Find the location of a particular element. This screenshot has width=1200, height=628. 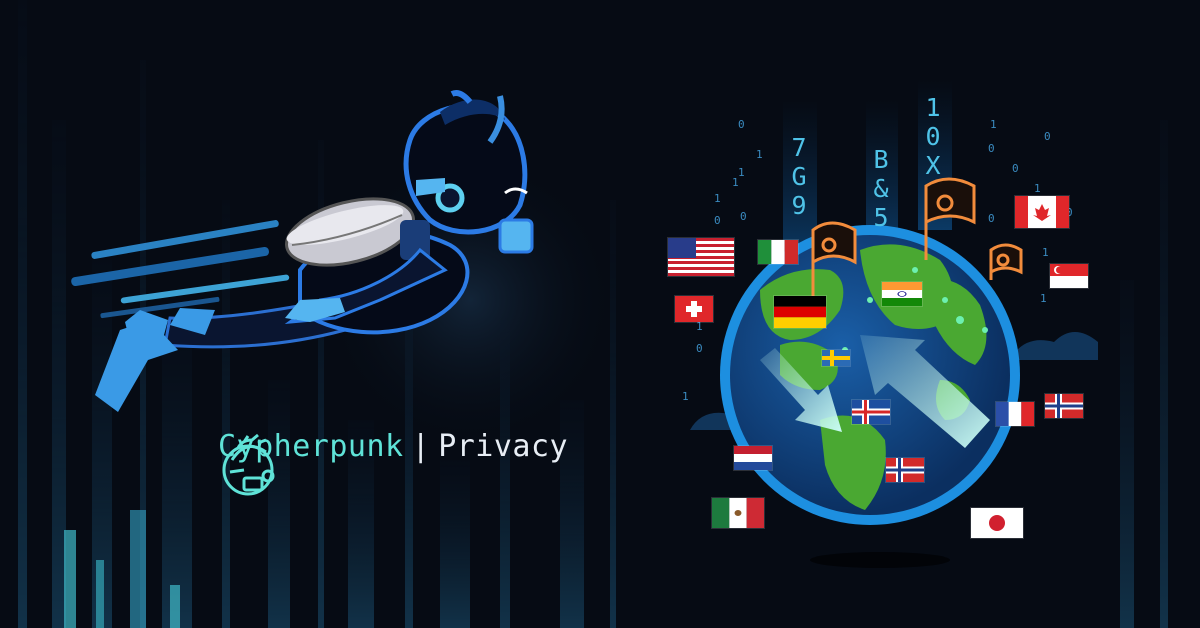

sweden-flag-icon is located at coordinates (836, 358).